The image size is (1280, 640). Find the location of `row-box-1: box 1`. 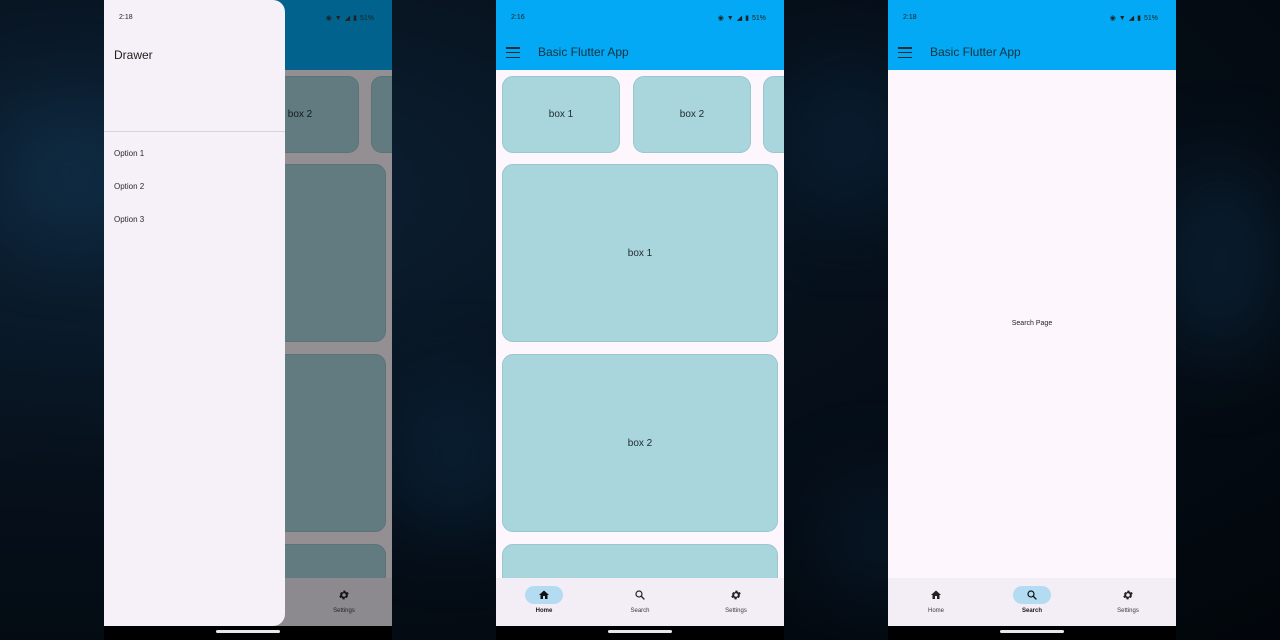

row-box-1: box 1 is located at coordinates (561, 114).